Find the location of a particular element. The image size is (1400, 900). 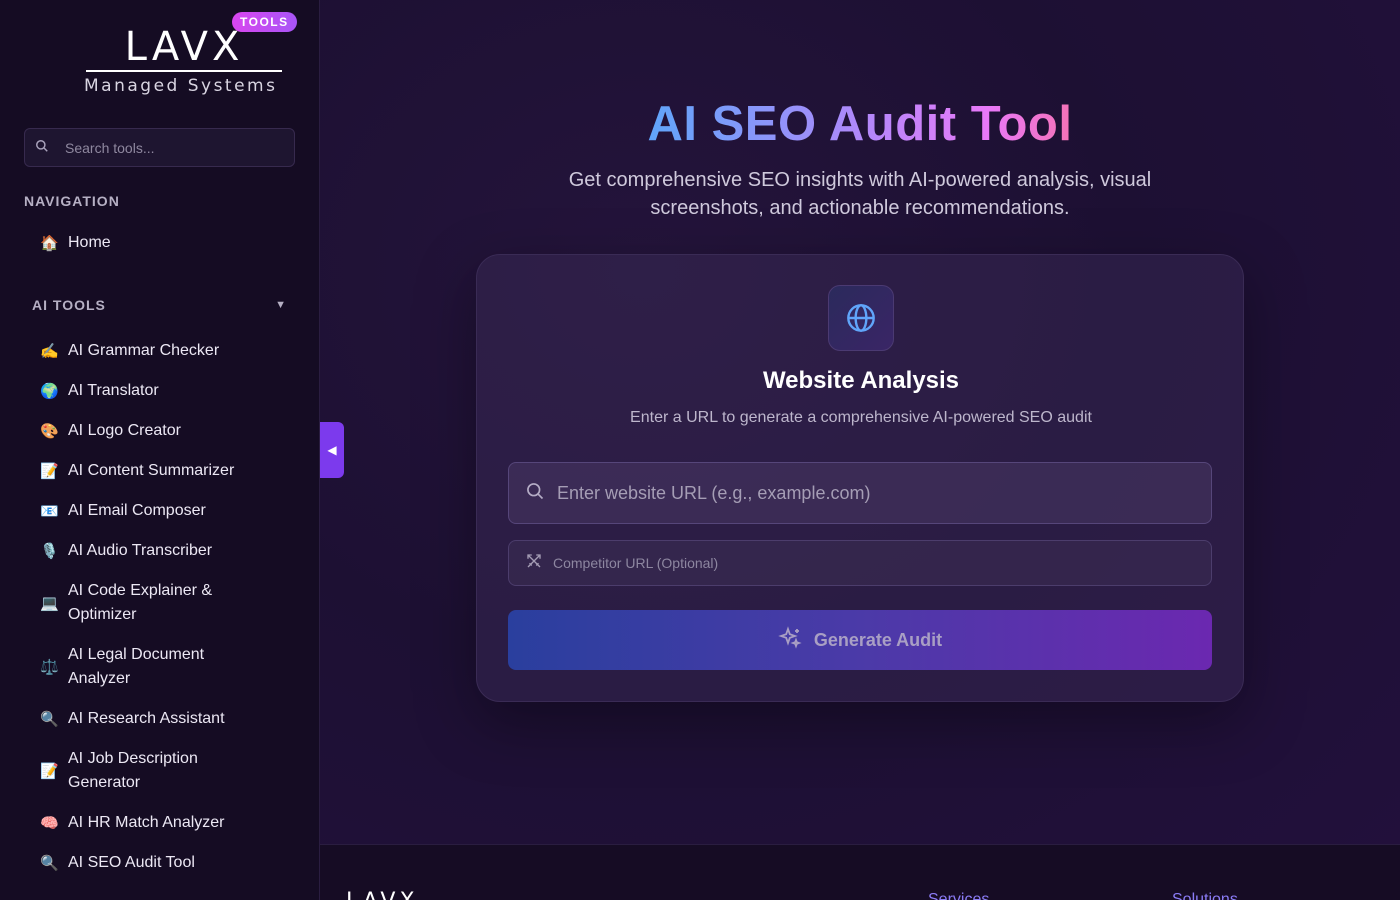

sidebar-item-label: AI Job Description Generator is located at coordinates (133, 770).